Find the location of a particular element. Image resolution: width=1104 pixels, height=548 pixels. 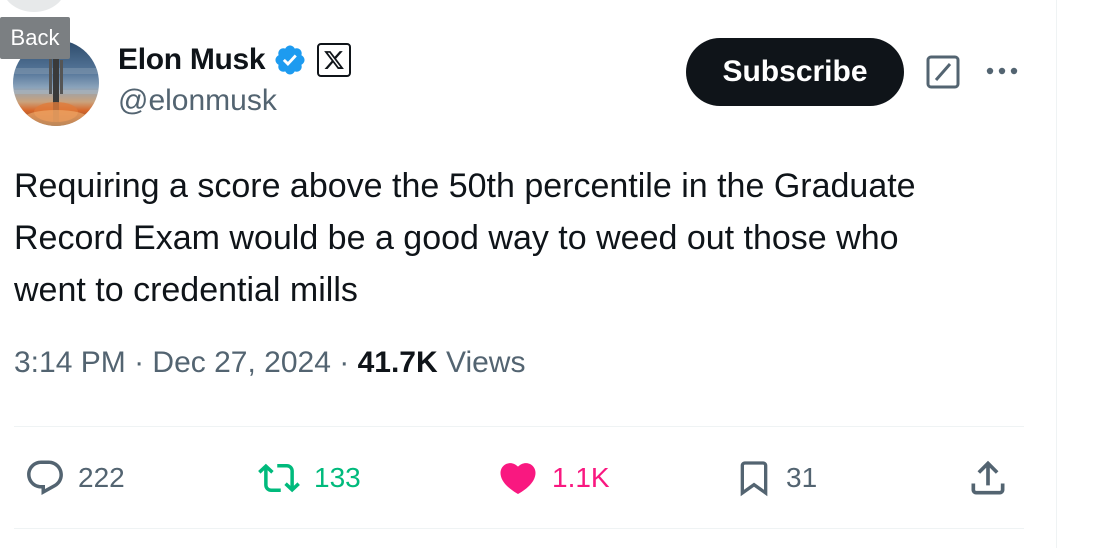

back-button: Back is located at coordinates (35, 38).